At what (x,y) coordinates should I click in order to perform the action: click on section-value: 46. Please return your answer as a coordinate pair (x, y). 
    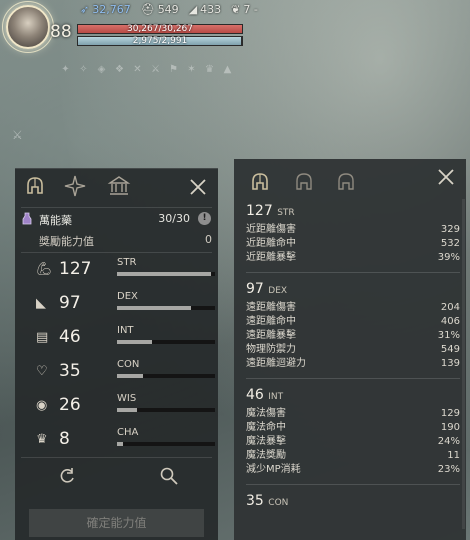
    Looking at the image, I should click on (255, 395).